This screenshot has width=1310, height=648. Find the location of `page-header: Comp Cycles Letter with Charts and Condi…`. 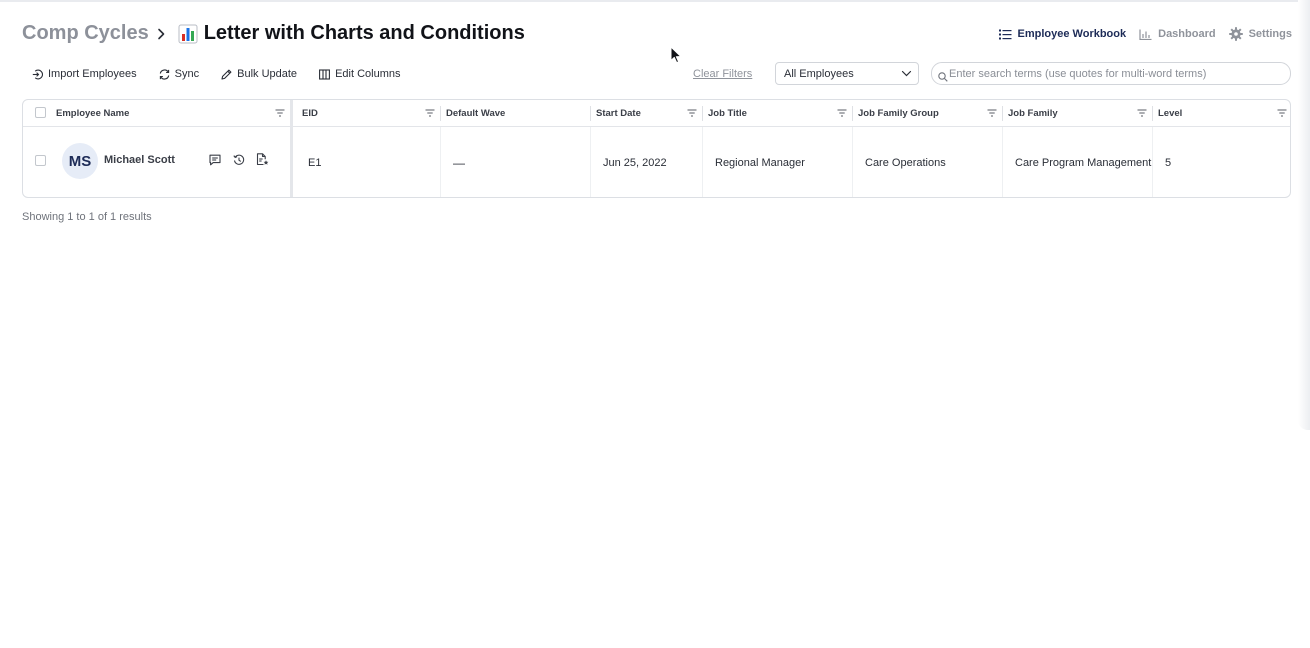

page-header: Comp Cycles Letter with Charts and Condi… is located at coordinates (657, 35).